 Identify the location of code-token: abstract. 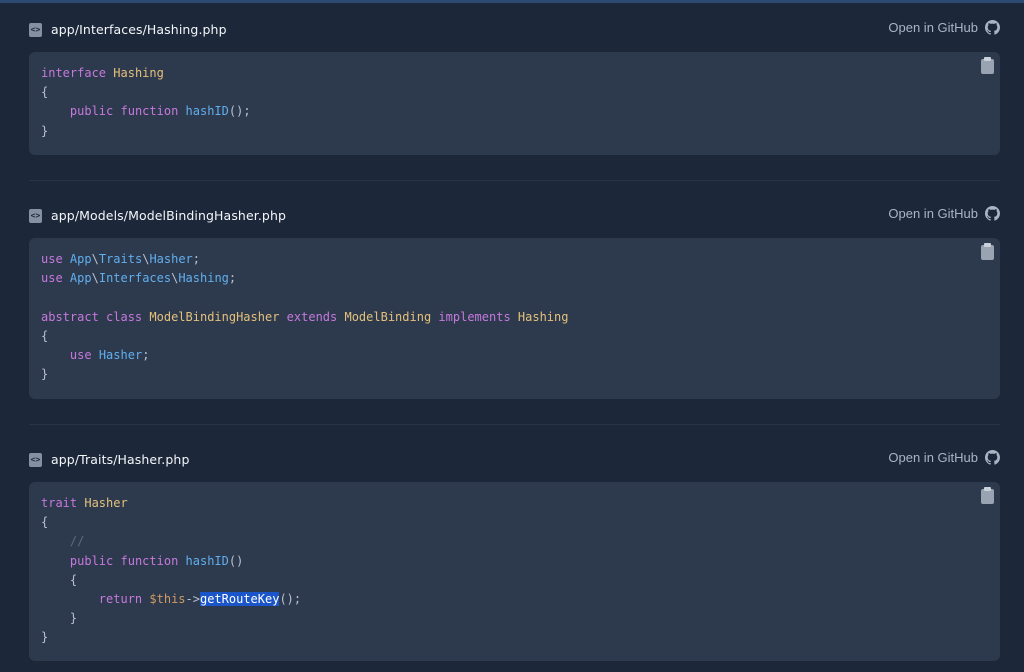
(70, 316).